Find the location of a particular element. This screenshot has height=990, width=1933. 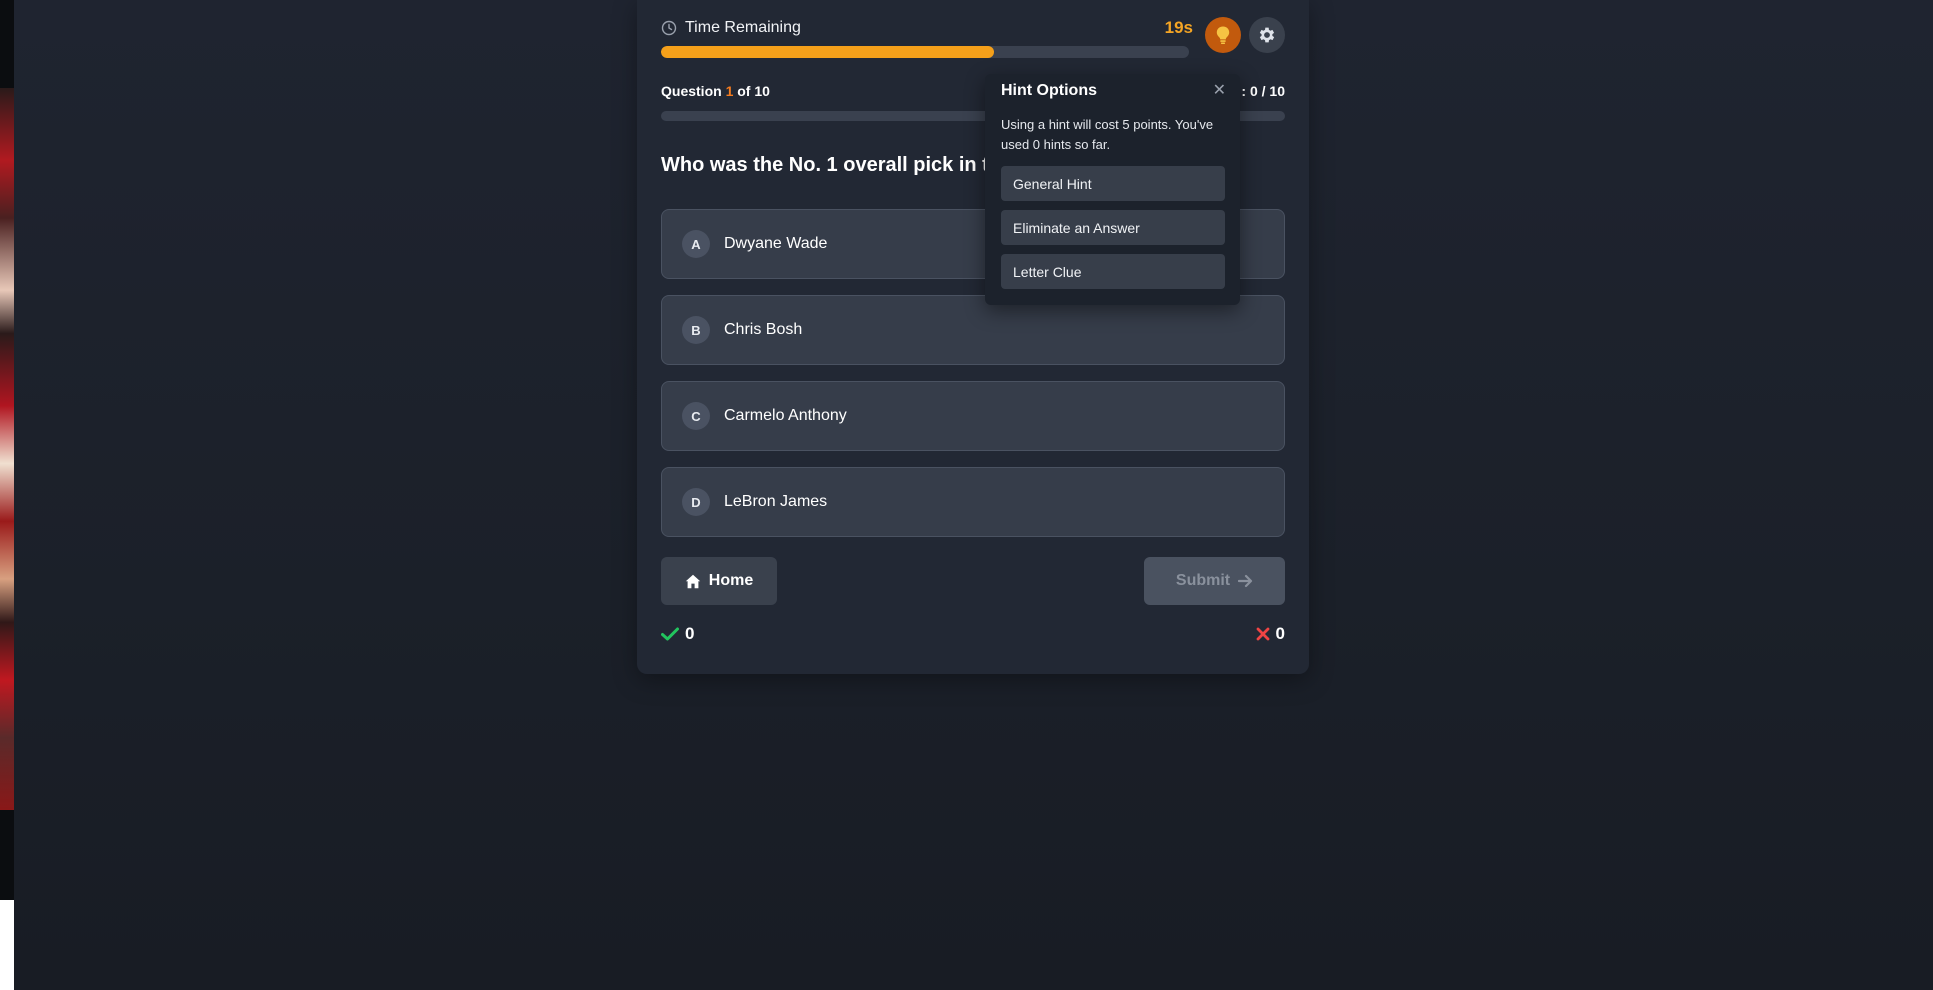

correct-count-value: 0 is located at coordinates (690, 633).